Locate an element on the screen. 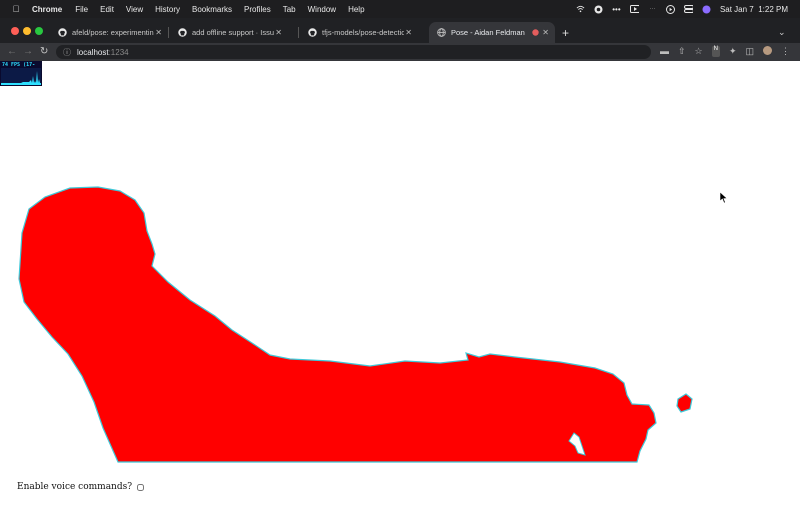  tab-pose-active: Pose - Aidan Feldman ✕ is located at coordinates (492, 32).